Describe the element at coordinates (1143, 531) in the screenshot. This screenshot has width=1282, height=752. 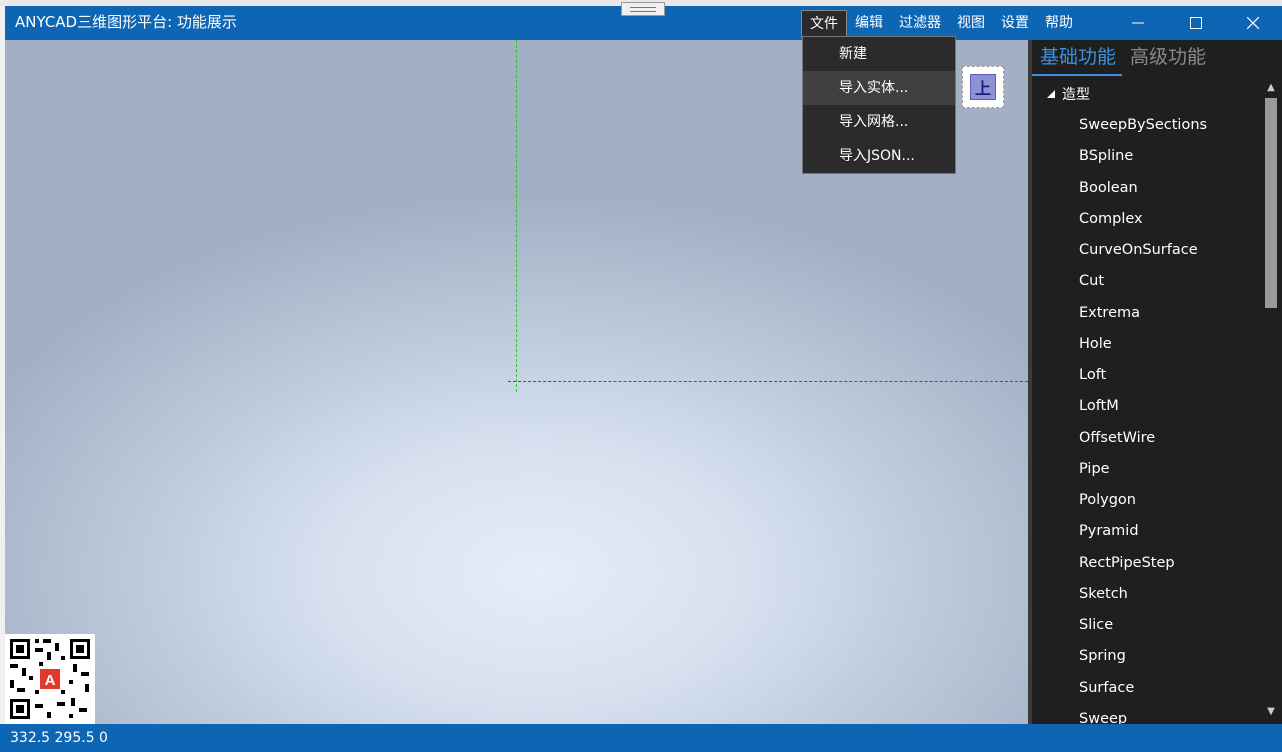
I see `tree-item: Pyramid` at that location.